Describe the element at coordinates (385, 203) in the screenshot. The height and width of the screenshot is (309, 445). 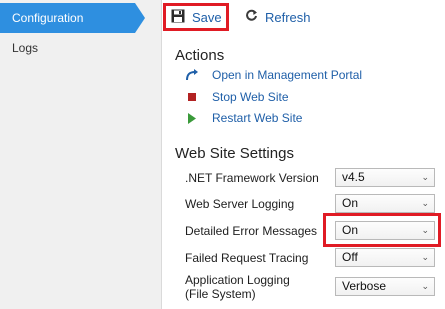
I see `web-server-logging-select: On ⌄` at that location.